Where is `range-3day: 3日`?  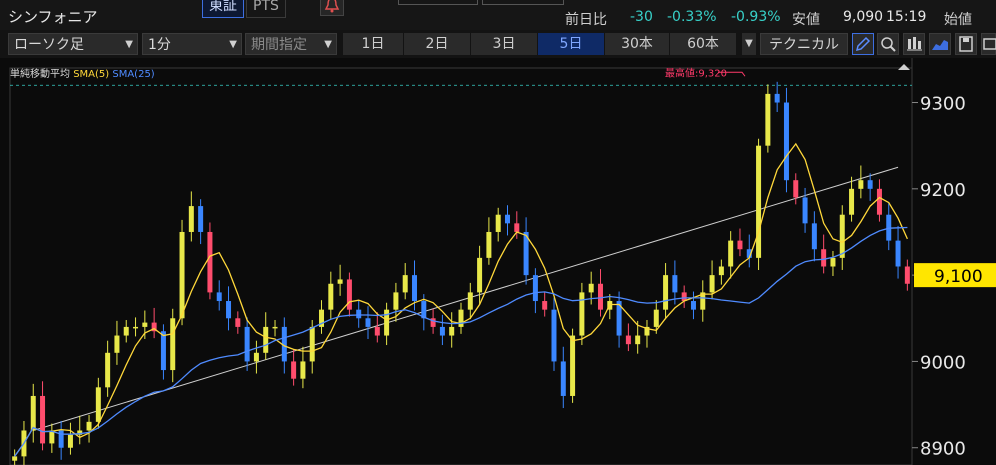 range-3day: 3日 is located at coordinates (504, 44).